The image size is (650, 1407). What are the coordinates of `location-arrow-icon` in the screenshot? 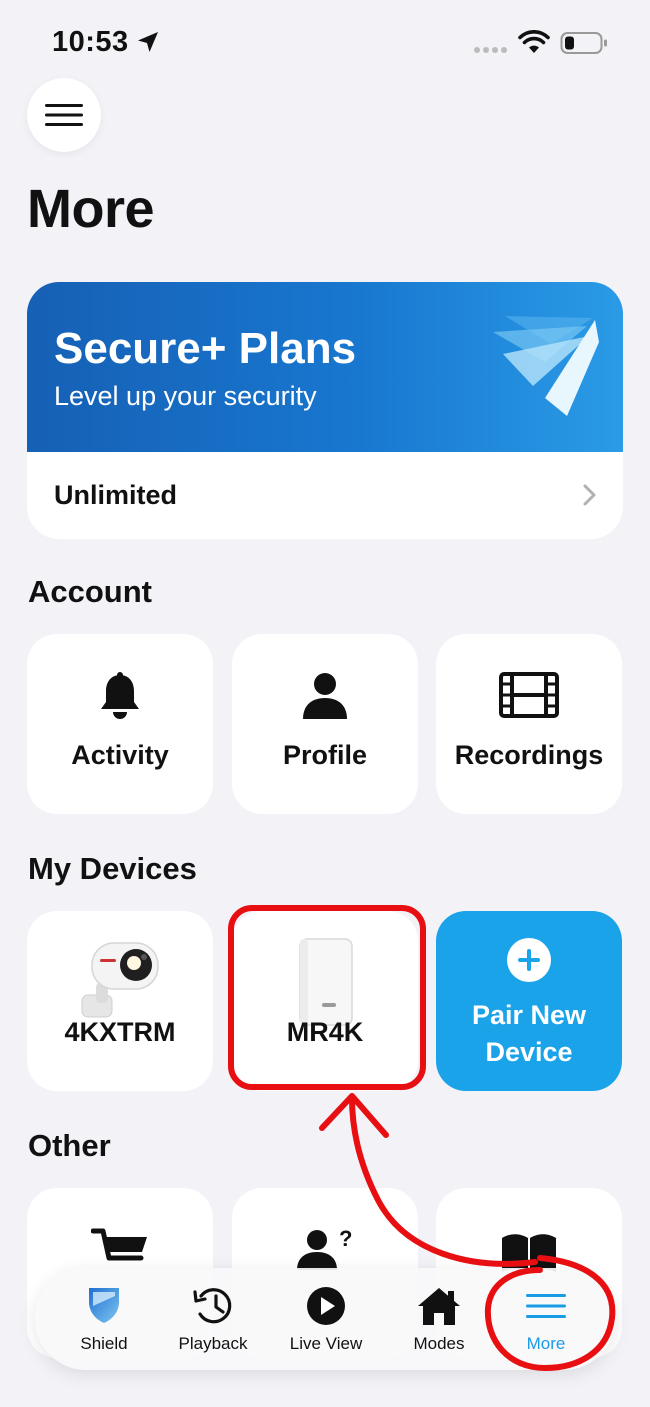 It's located at (148, 42).